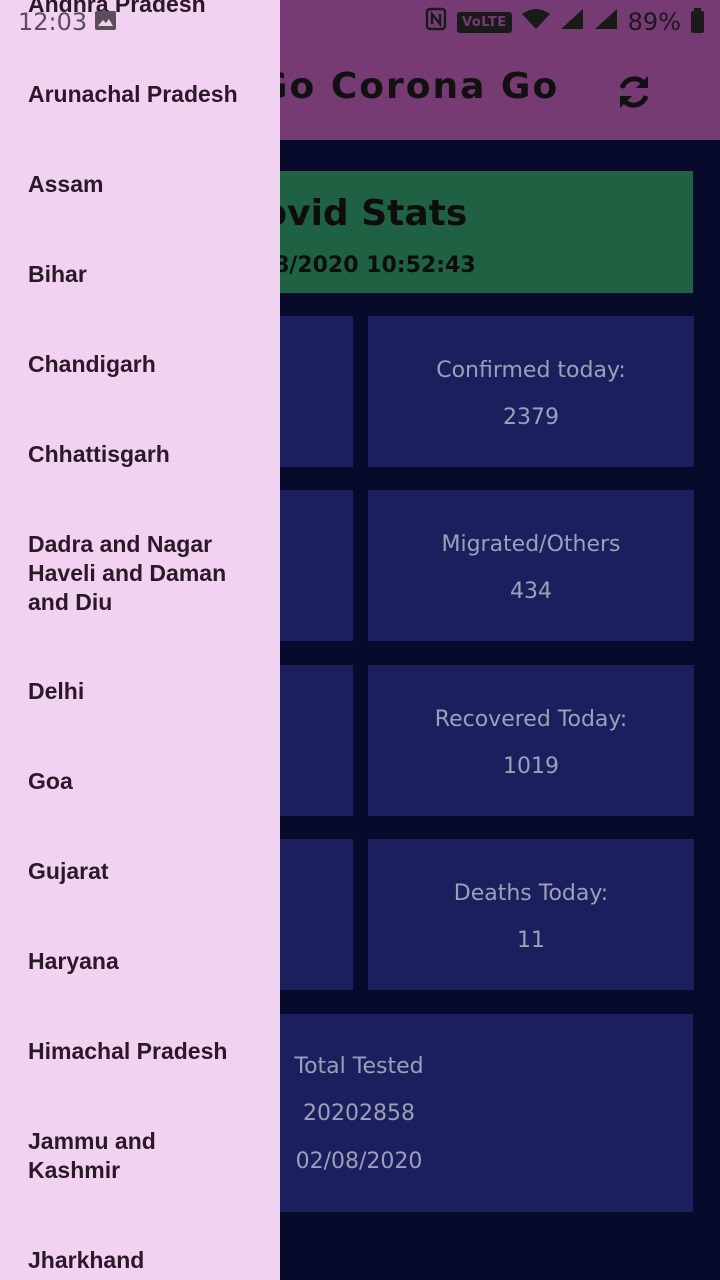 This screenshot has width=720, height=1280. Describe the element at coordinates (113, 1156) in the screenshot. I see `drawer-item-jammu-and-kashmir: Jammu and Kashmir` at that location.